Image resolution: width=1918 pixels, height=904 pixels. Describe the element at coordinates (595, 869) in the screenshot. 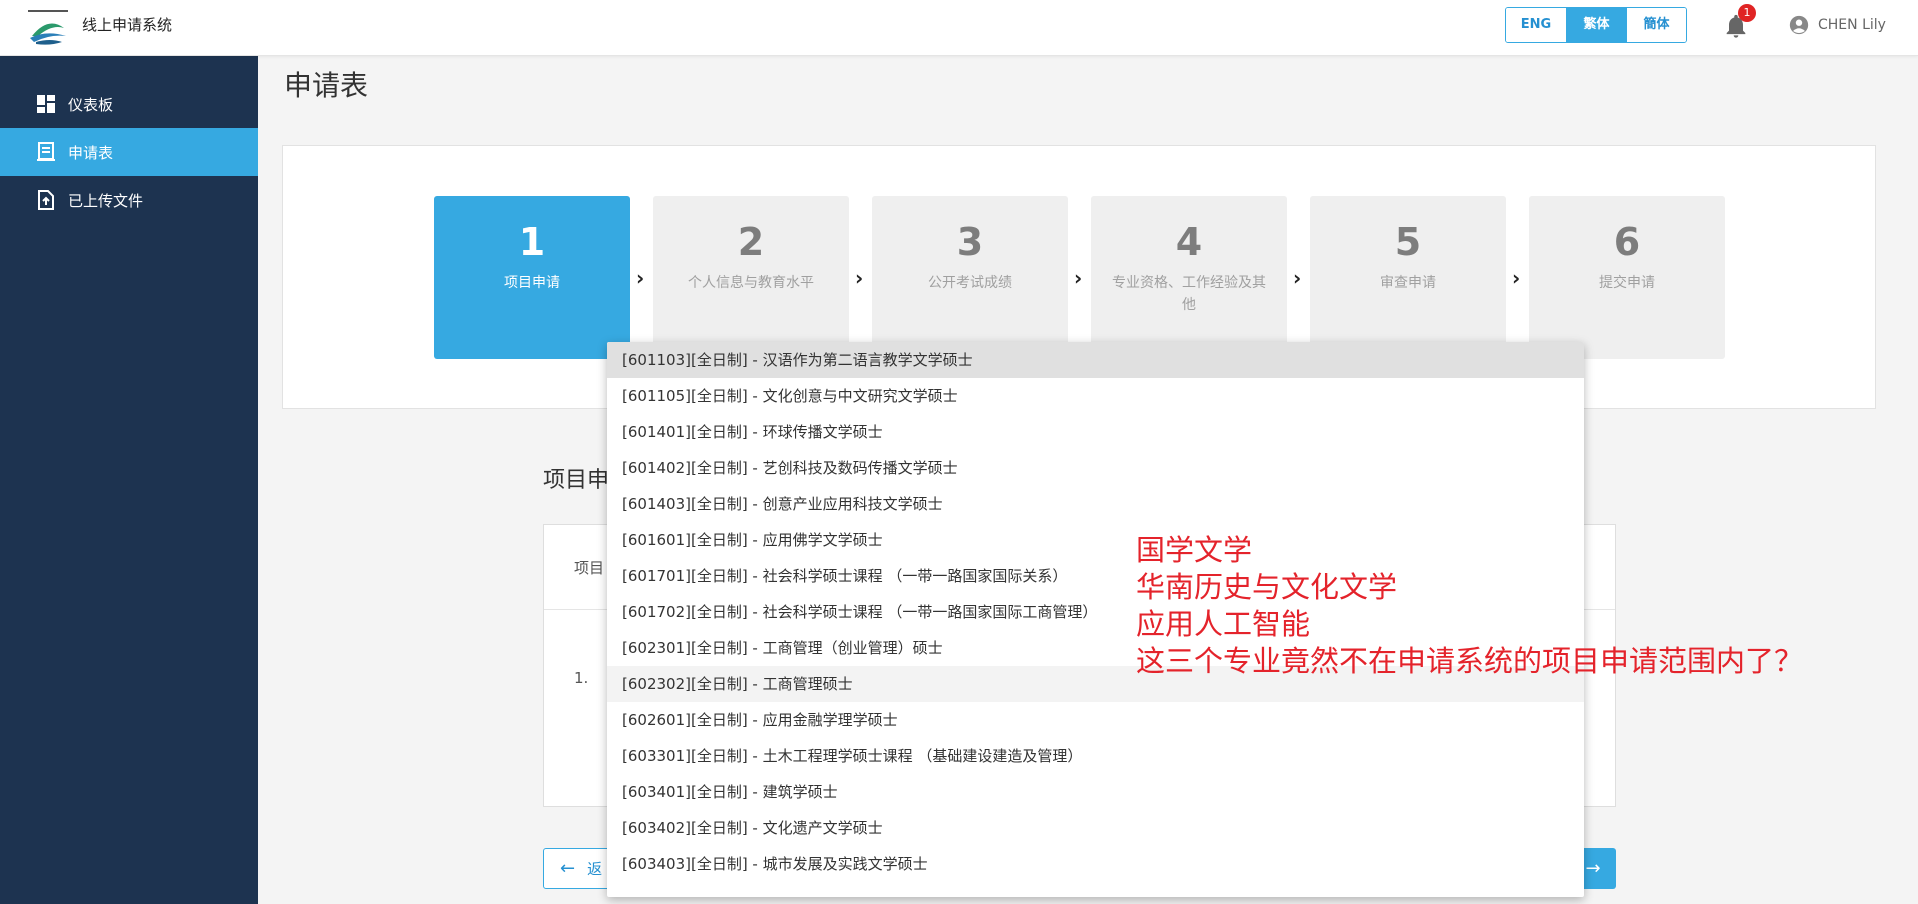

I see `back-button-label: 返` at that location.